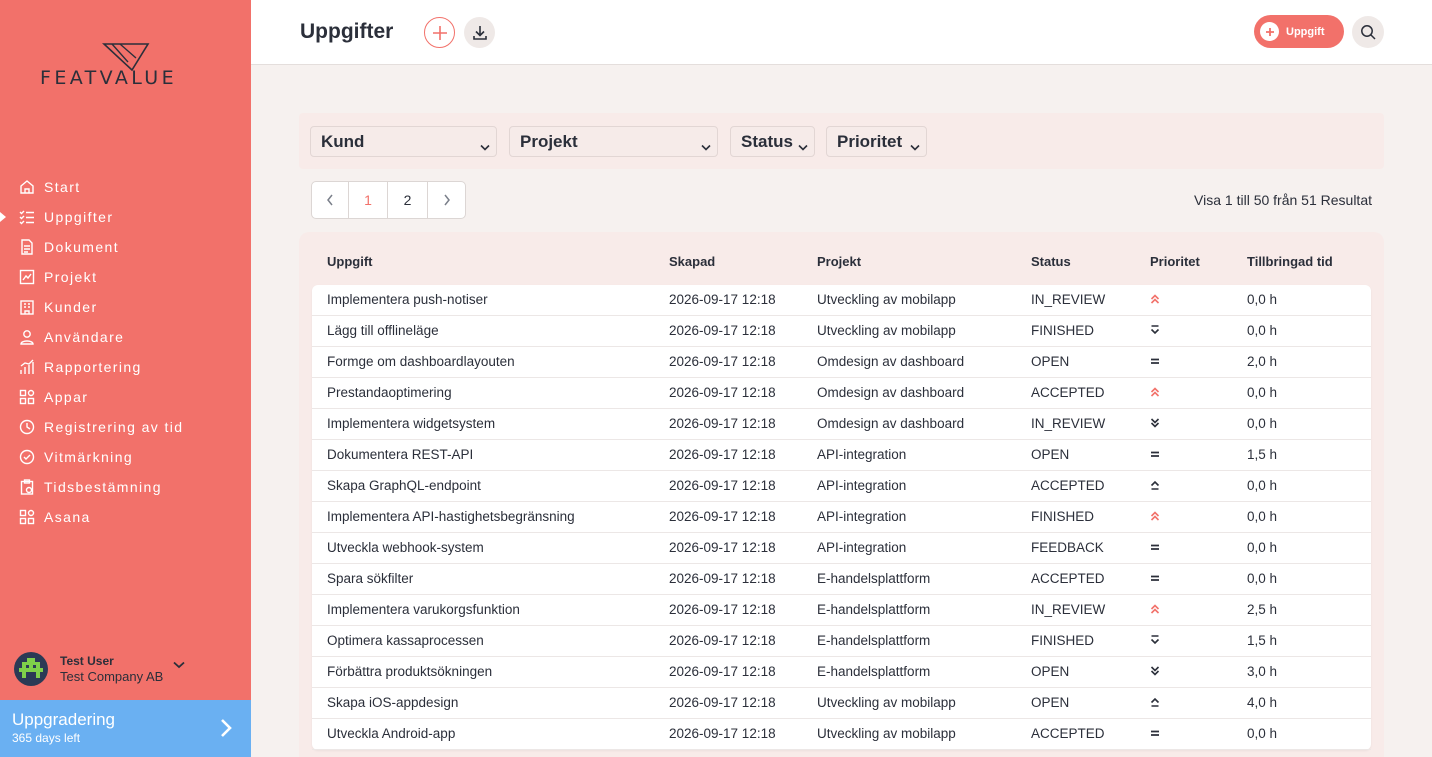 This screenshot has width=1432, height=757. What do you see at coordinates (1269, 31) in the screenshot?
I see `plus-icon` at bounding box center [1269, 31].